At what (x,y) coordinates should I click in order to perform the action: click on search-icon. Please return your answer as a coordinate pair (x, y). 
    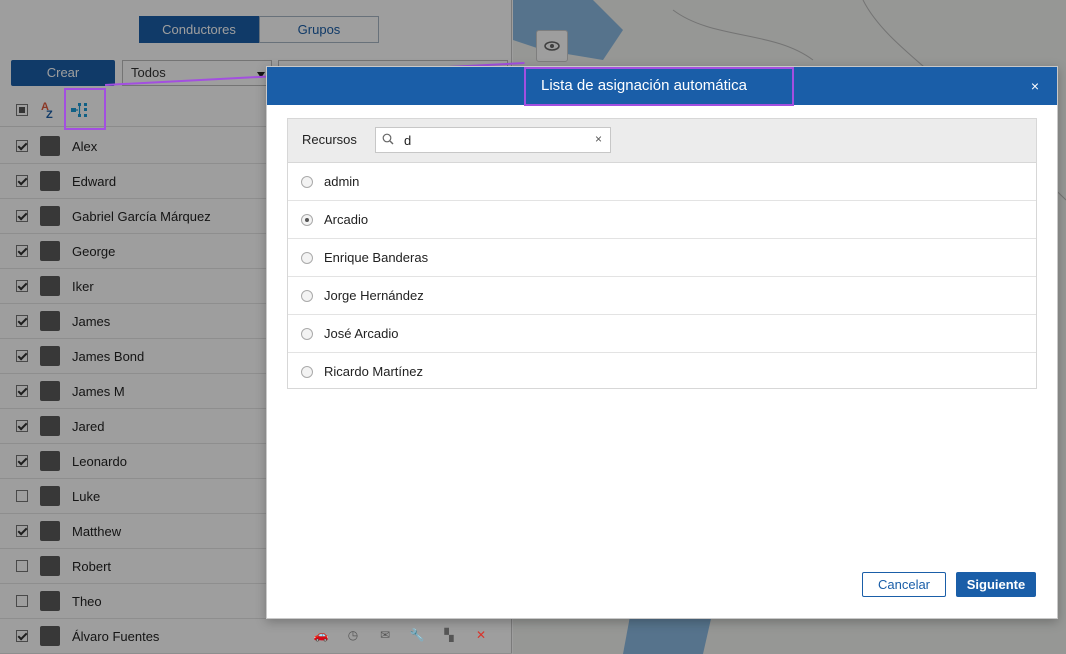
    Looking at the image, I should click on (388, 139).